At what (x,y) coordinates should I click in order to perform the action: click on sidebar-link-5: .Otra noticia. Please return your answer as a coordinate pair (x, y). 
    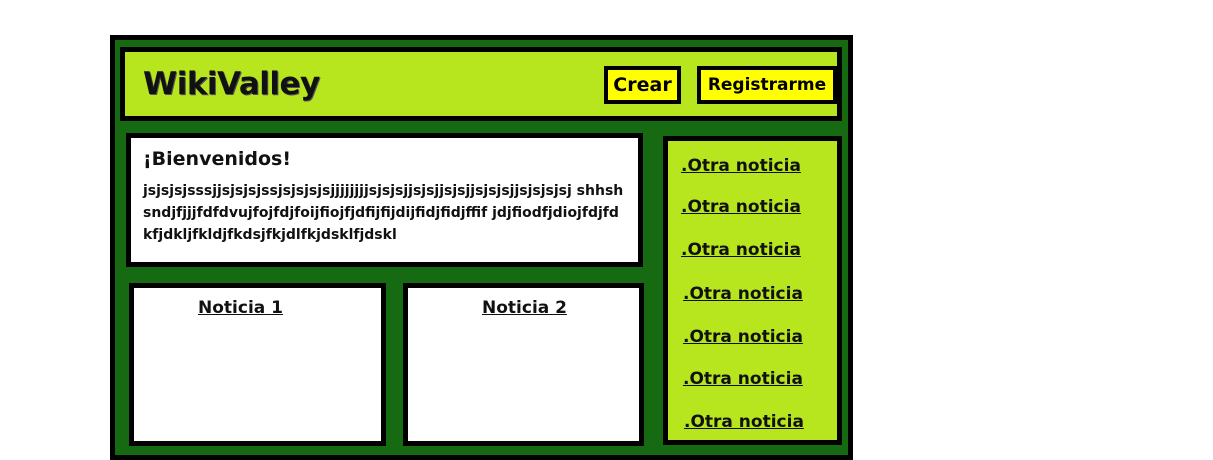
    Looking at the image, I should click on (743, 337).